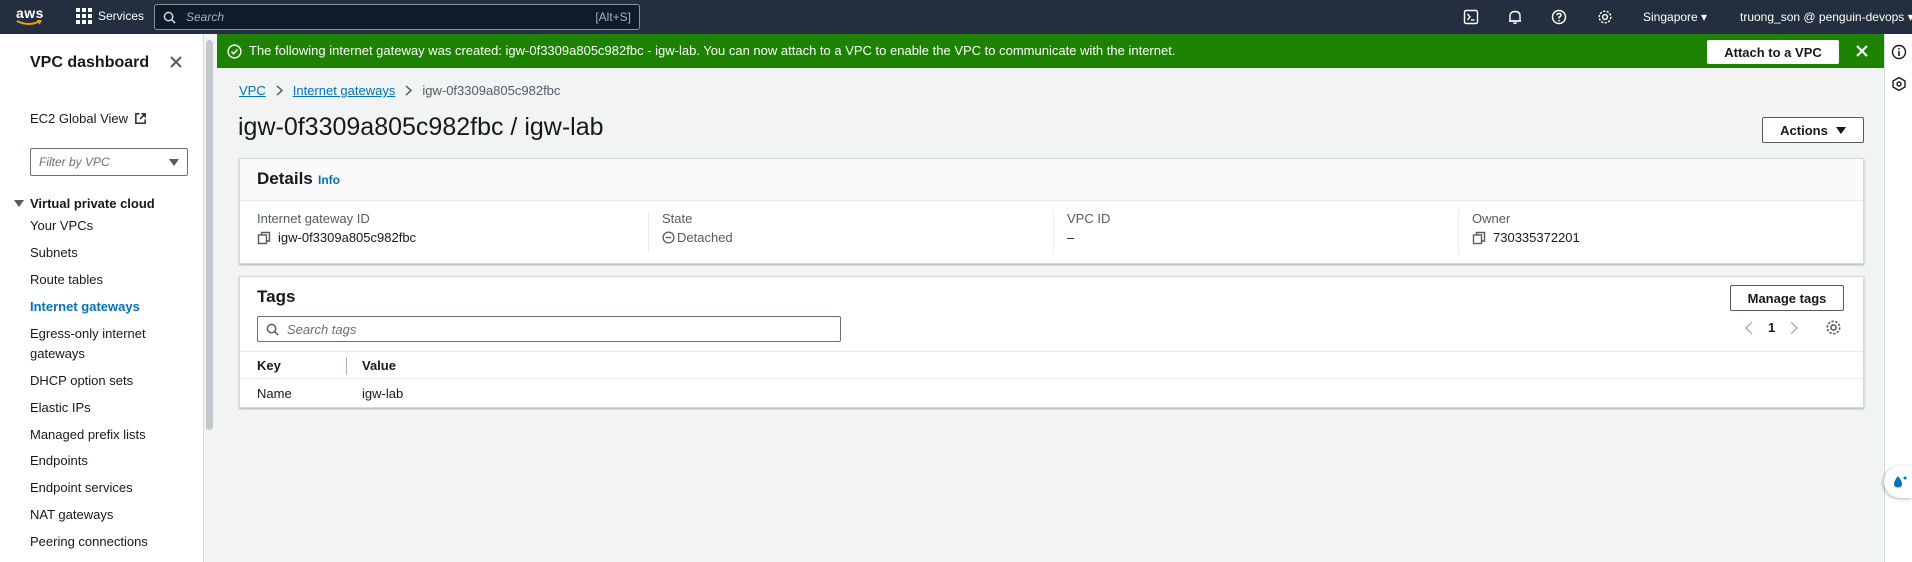  I want to click on quick-setup-icon, so click(1899, 84).